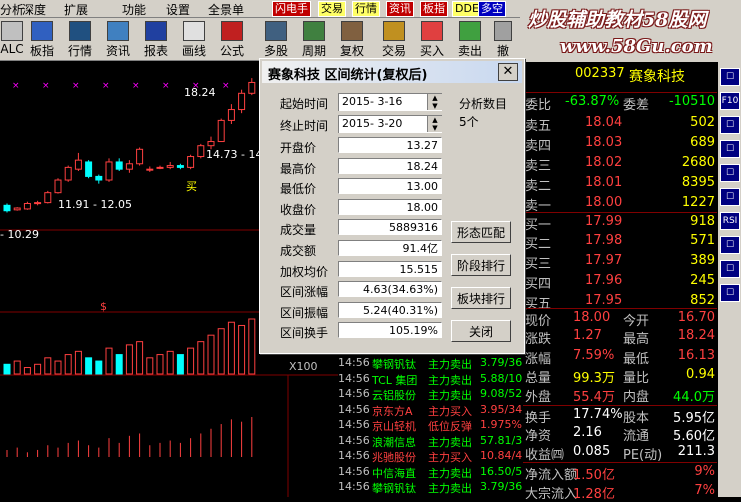 The height and width of the screenshot is (502, 741). What do you see at coordinates (80, 31) in the screenshot?
I see `quote-icon` at bounding box center [80, 31].